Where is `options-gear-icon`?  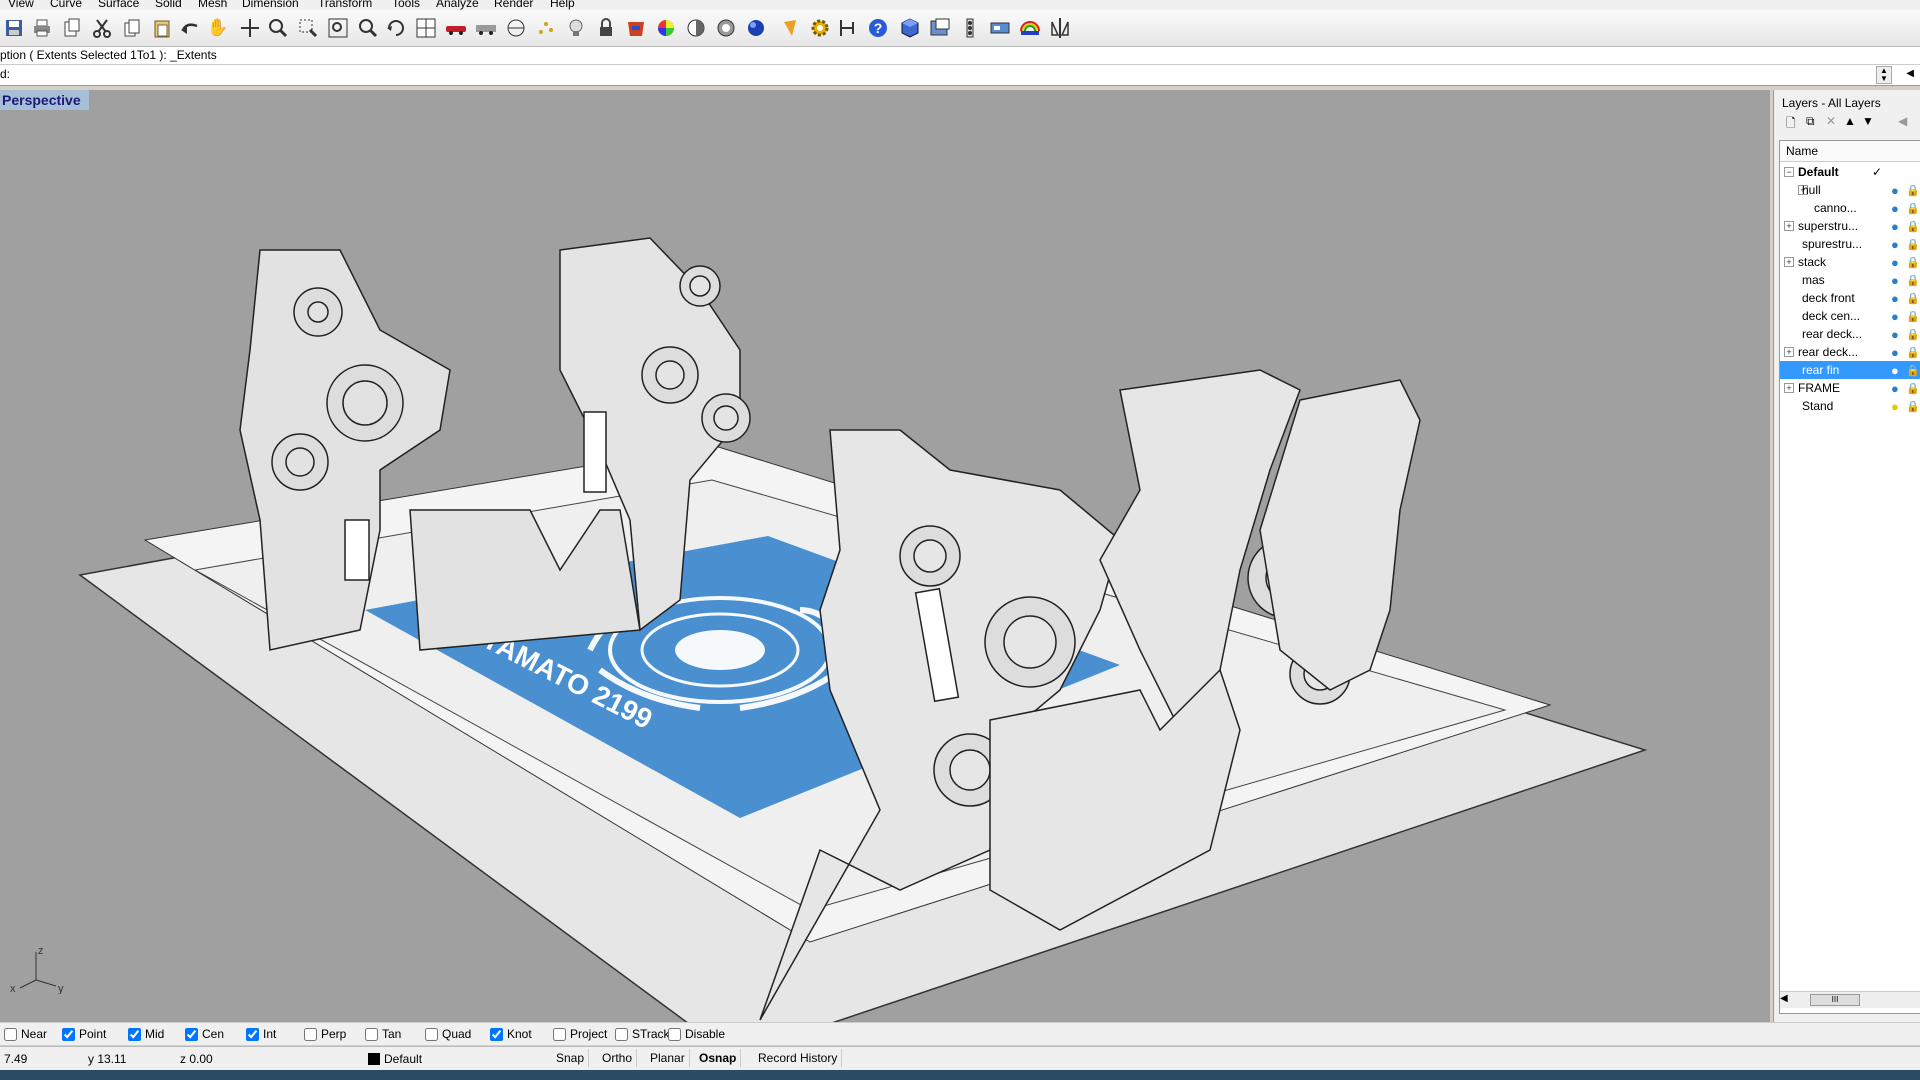 options-gear-icon is located at coordinates (820, 28).